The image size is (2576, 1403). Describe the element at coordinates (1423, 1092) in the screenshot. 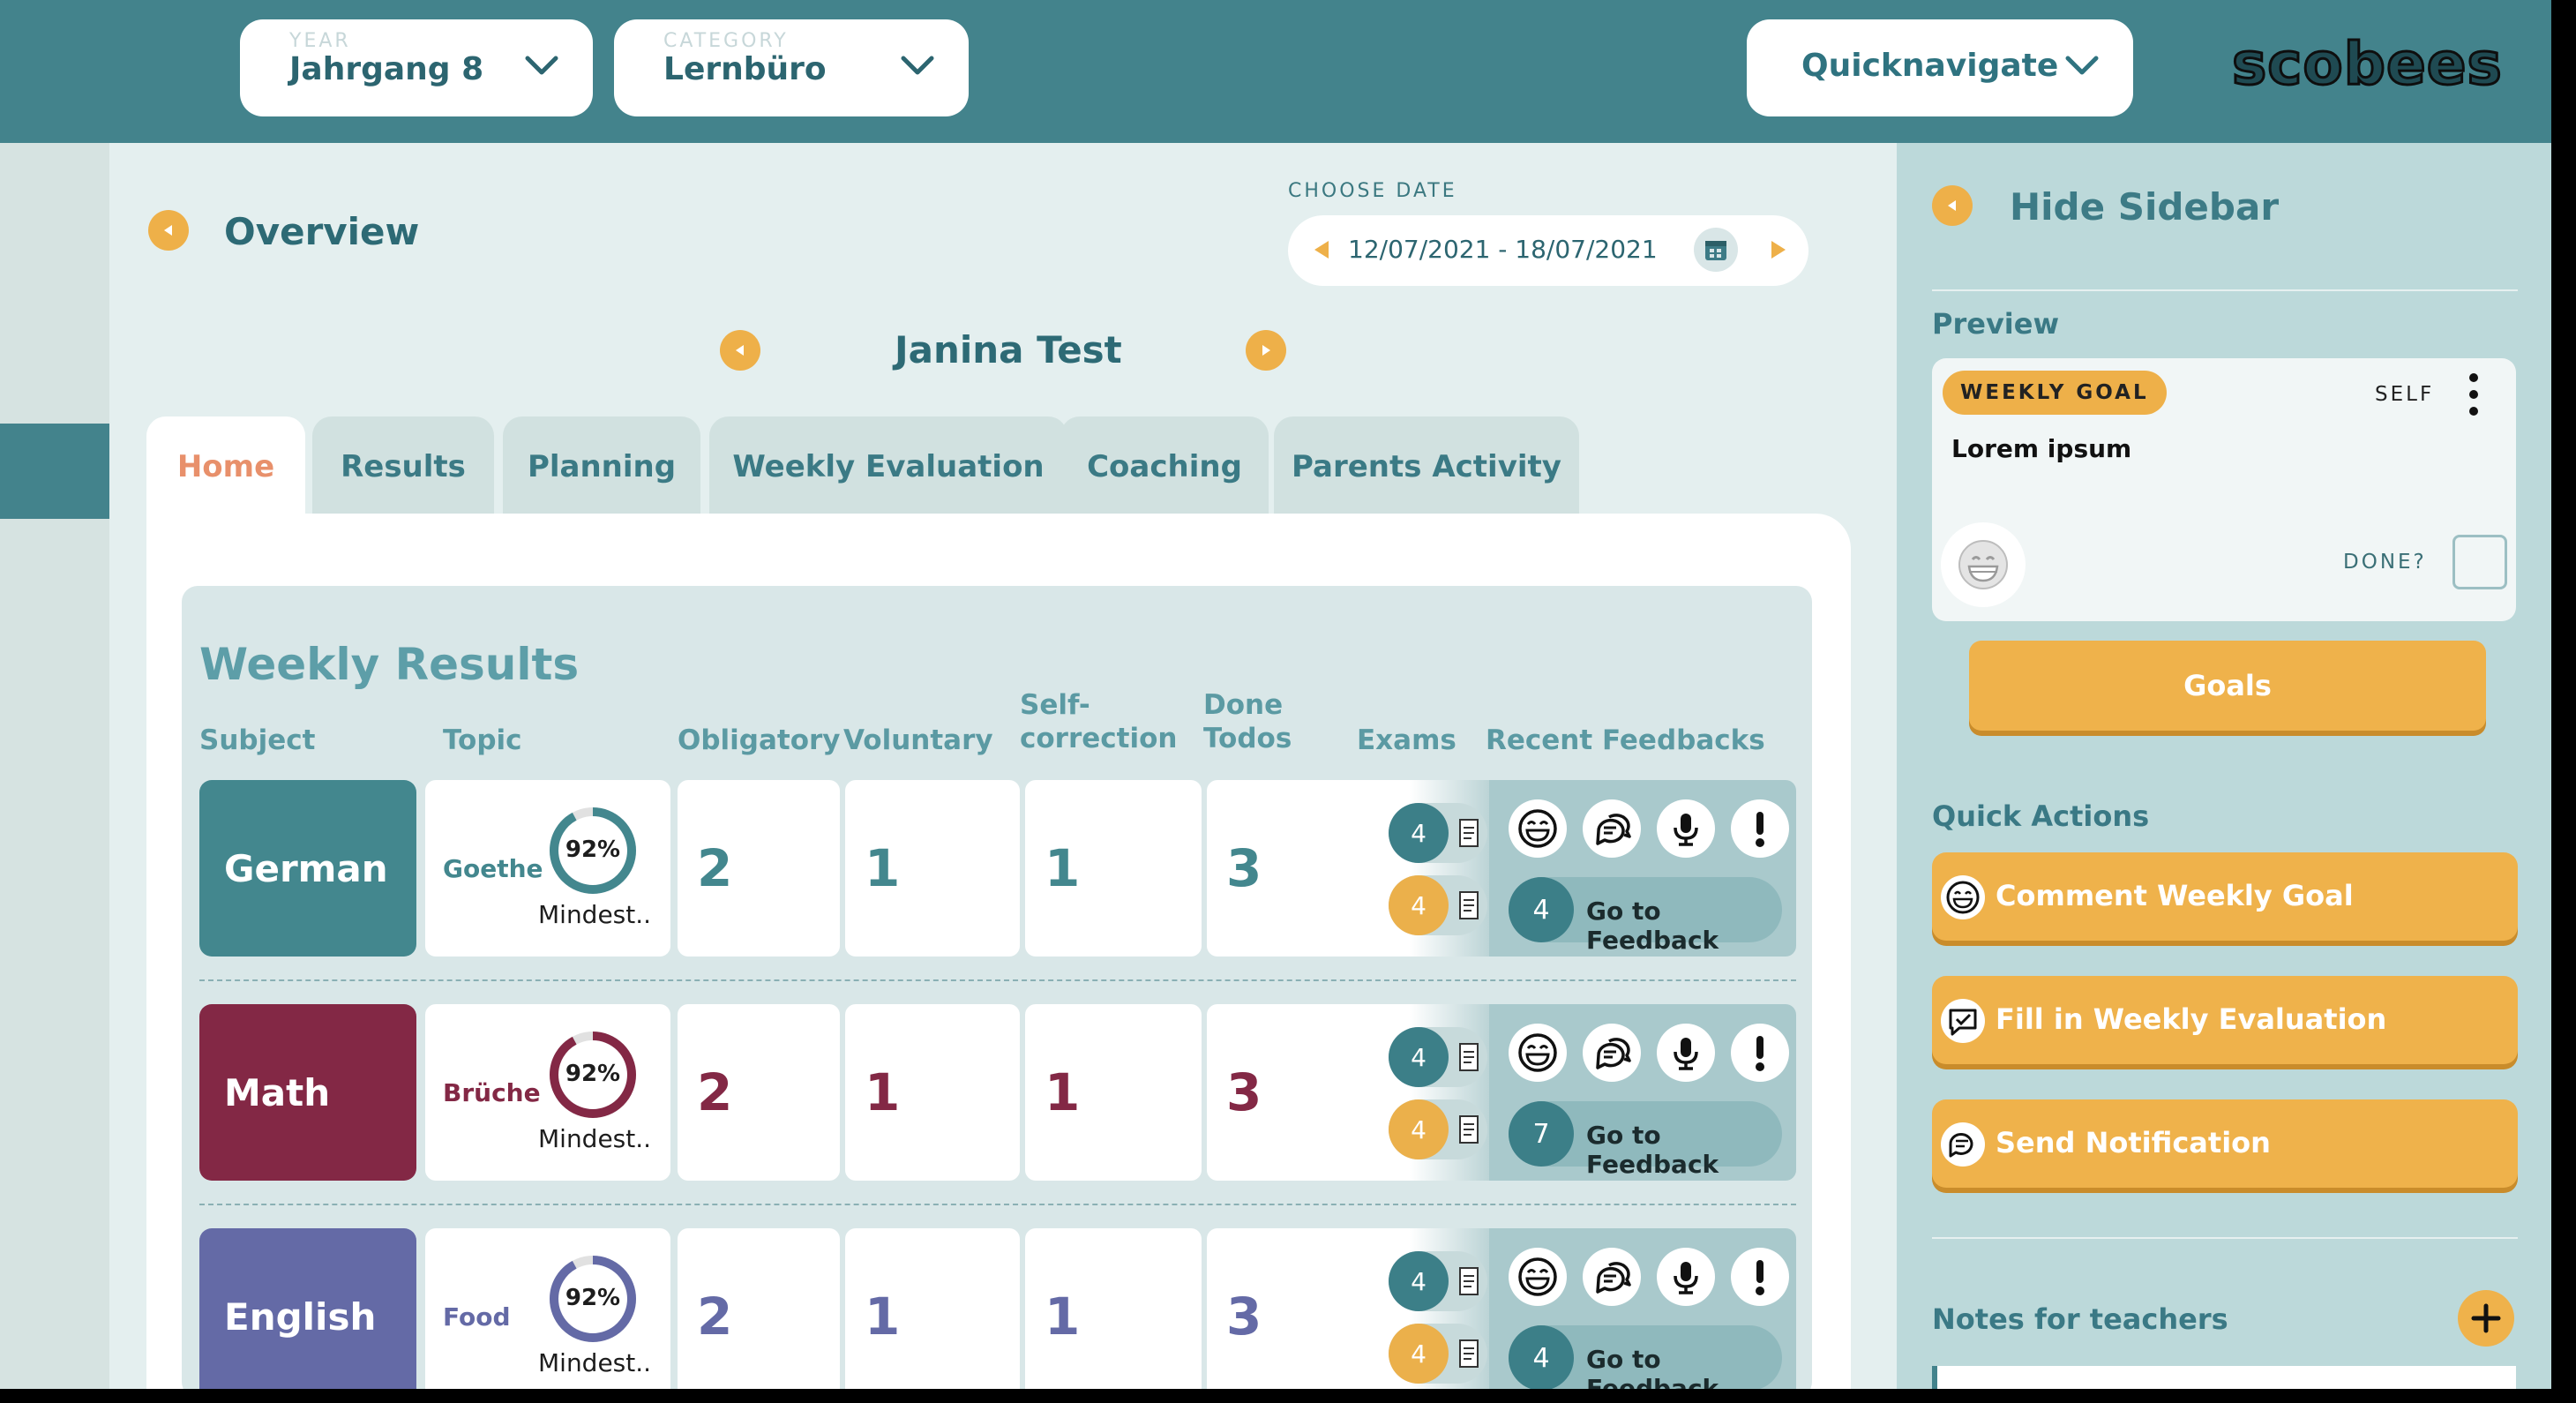

I see `exams-cell: 4 4` at that location.